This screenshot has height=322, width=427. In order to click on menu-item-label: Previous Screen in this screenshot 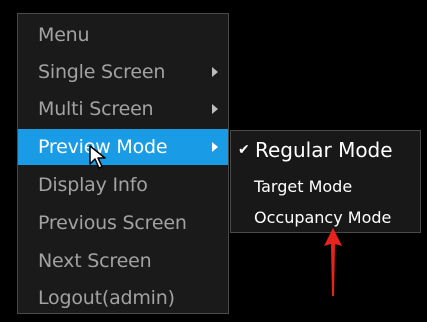, I will do `click(112, 223)`.